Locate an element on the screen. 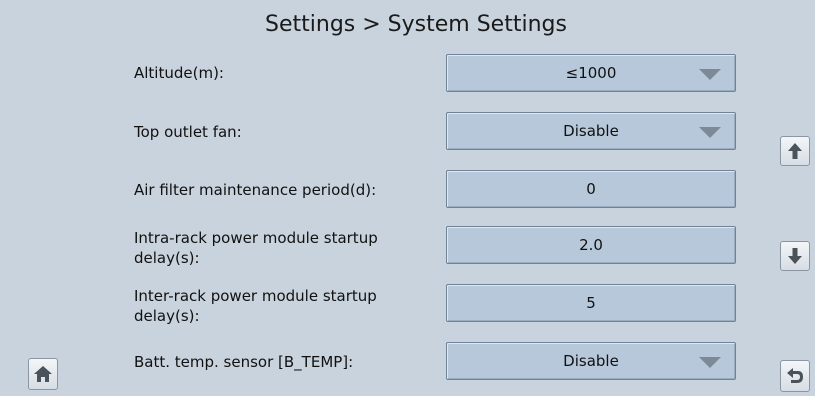  top-outlet-fan-label: Top outlet fan: is located at coordinates (188, 132).